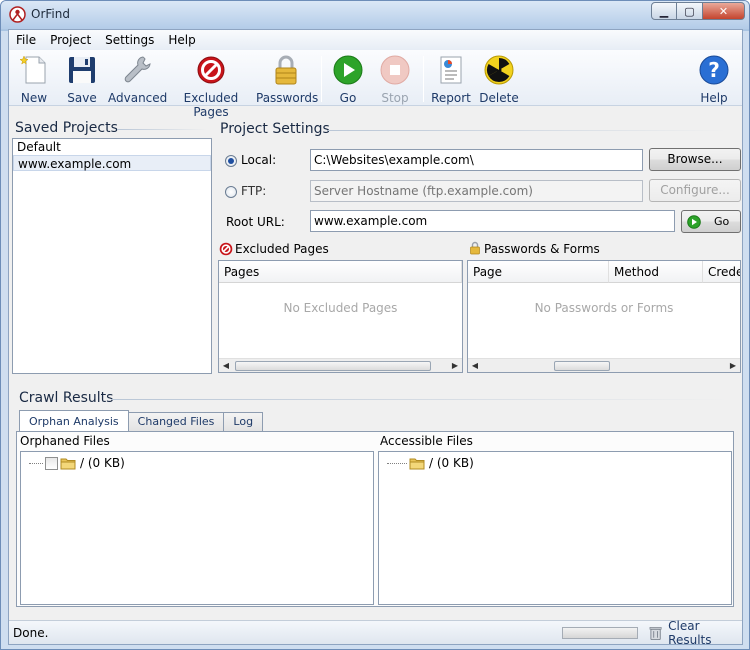 The height and width of the screenshot is (650, 750). I want to click on crawl-results-tabs: Orphan Analysis Changed Files Log, so click(141, 421).